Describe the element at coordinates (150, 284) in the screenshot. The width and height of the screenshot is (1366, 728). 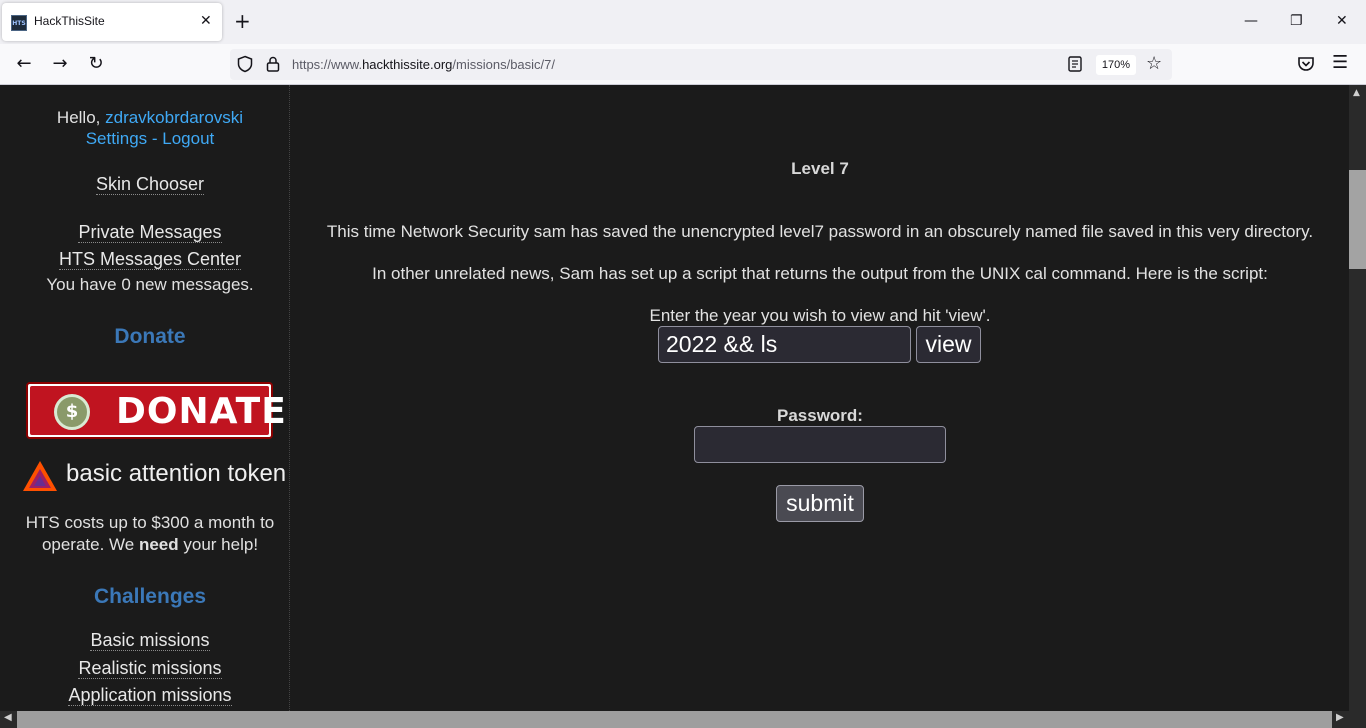
I see `new-messages-text: You have 0 new messages.` at that location.